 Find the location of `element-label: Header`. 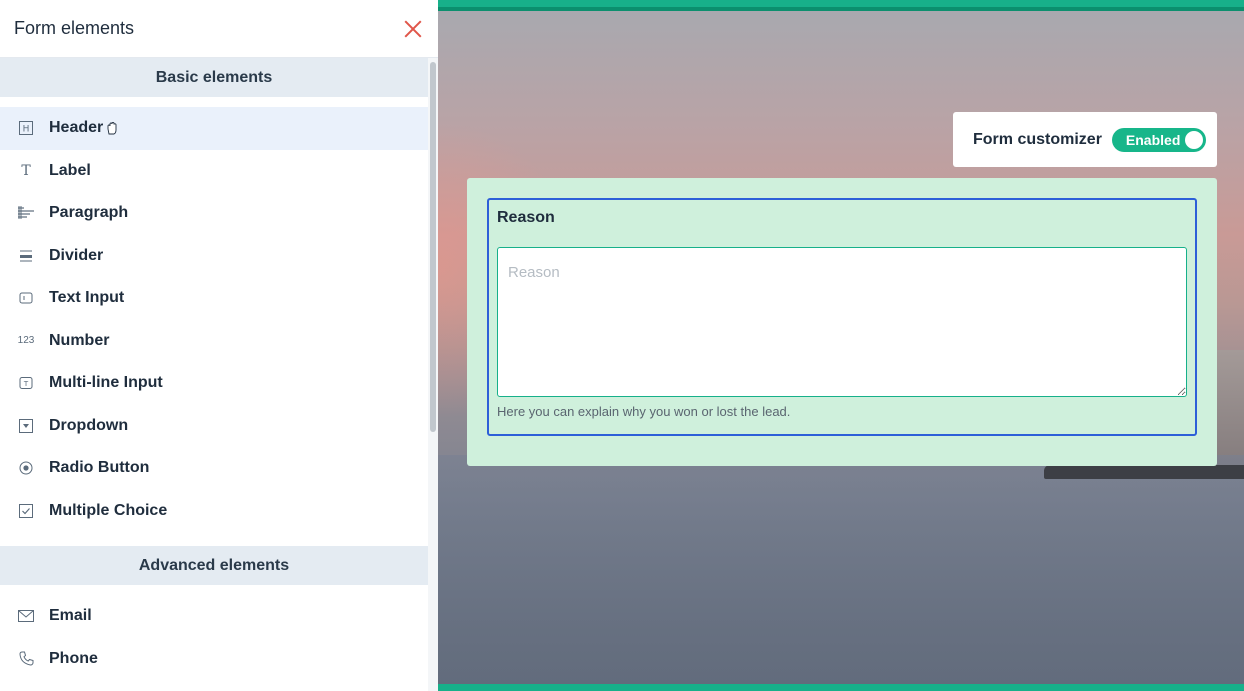

element-label: Header is located at coordinates (76, 128).